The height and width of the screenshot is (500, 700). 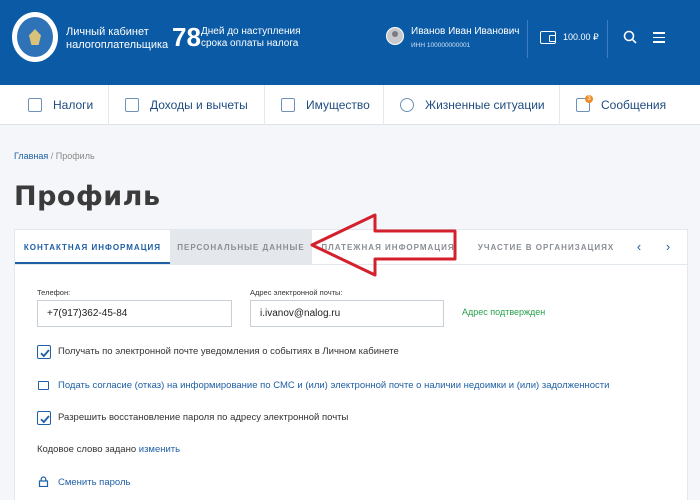 I want to click on days-count: 78, so click(x=186, y=37).